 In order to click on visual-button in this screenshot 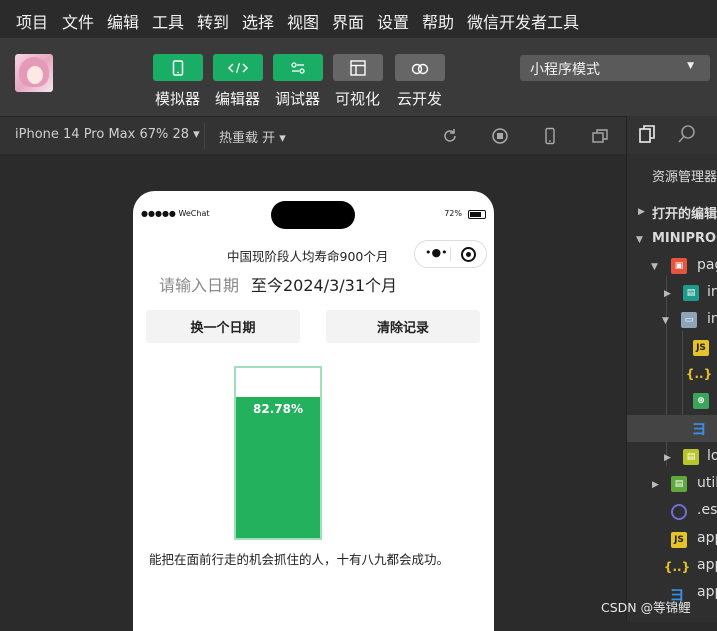, I will do `click(358, 67)`.